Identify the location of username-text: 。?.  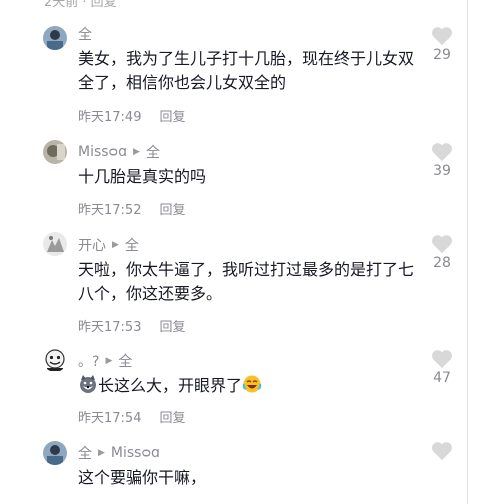
(88, 361).